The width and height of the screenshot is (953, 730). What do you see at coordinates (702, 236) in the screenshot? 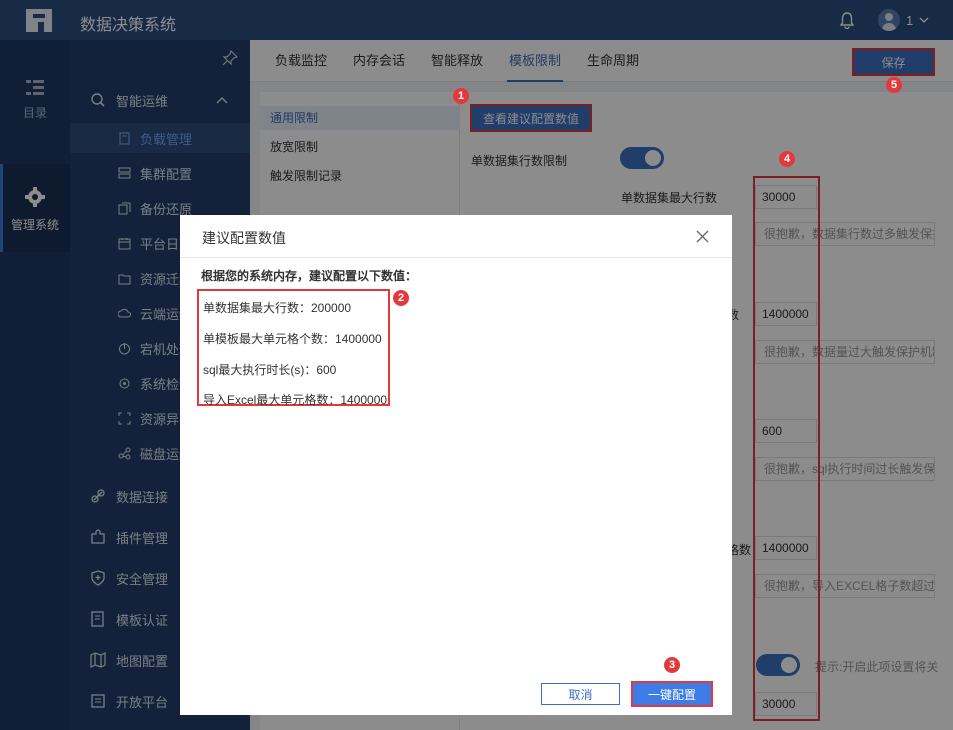
I see `close-icon` at bounding box center [702, 236].